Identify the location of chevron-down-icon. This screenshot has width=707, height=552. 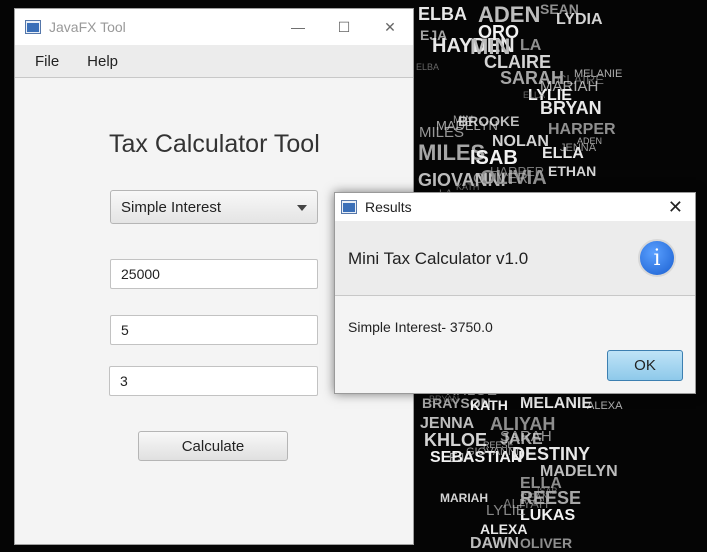
(302, 208).